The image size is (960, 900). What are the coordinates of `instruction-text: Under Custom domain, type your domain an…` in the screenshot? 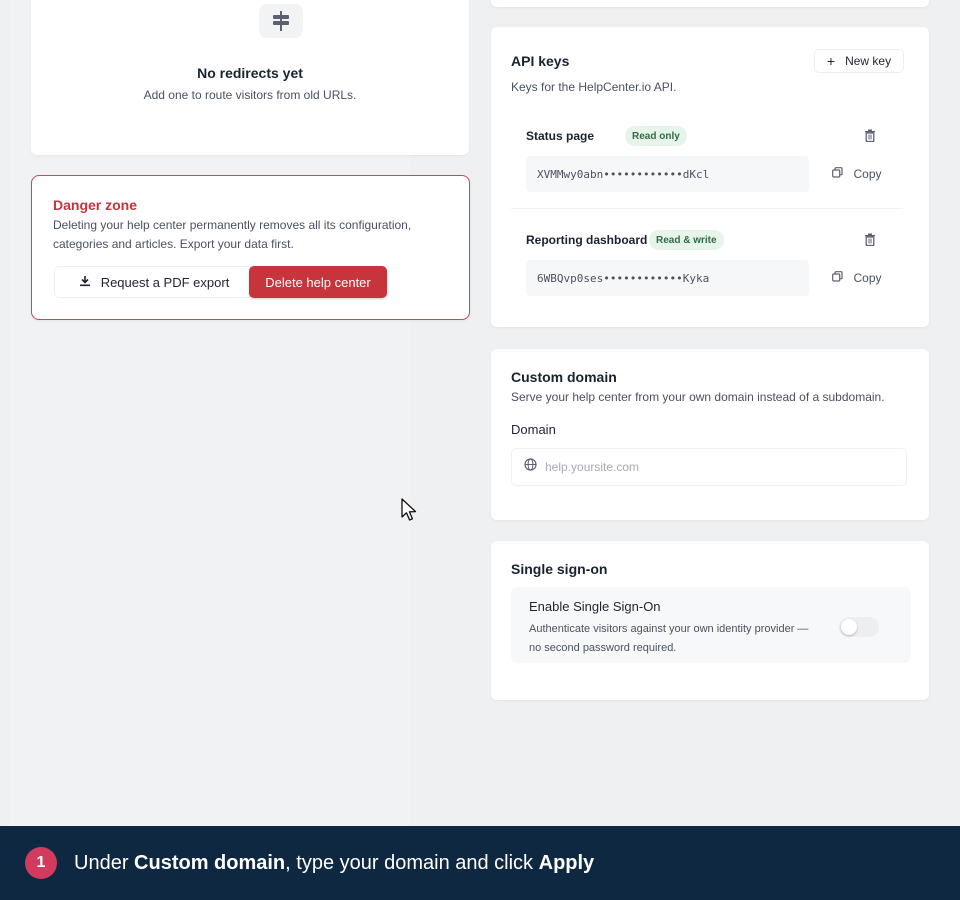 It's located at (334, 863).